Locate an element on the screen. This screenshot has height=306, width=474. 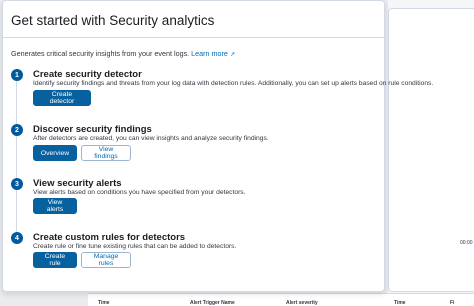
overview-button: Overview is located at coordinates (55, 153).